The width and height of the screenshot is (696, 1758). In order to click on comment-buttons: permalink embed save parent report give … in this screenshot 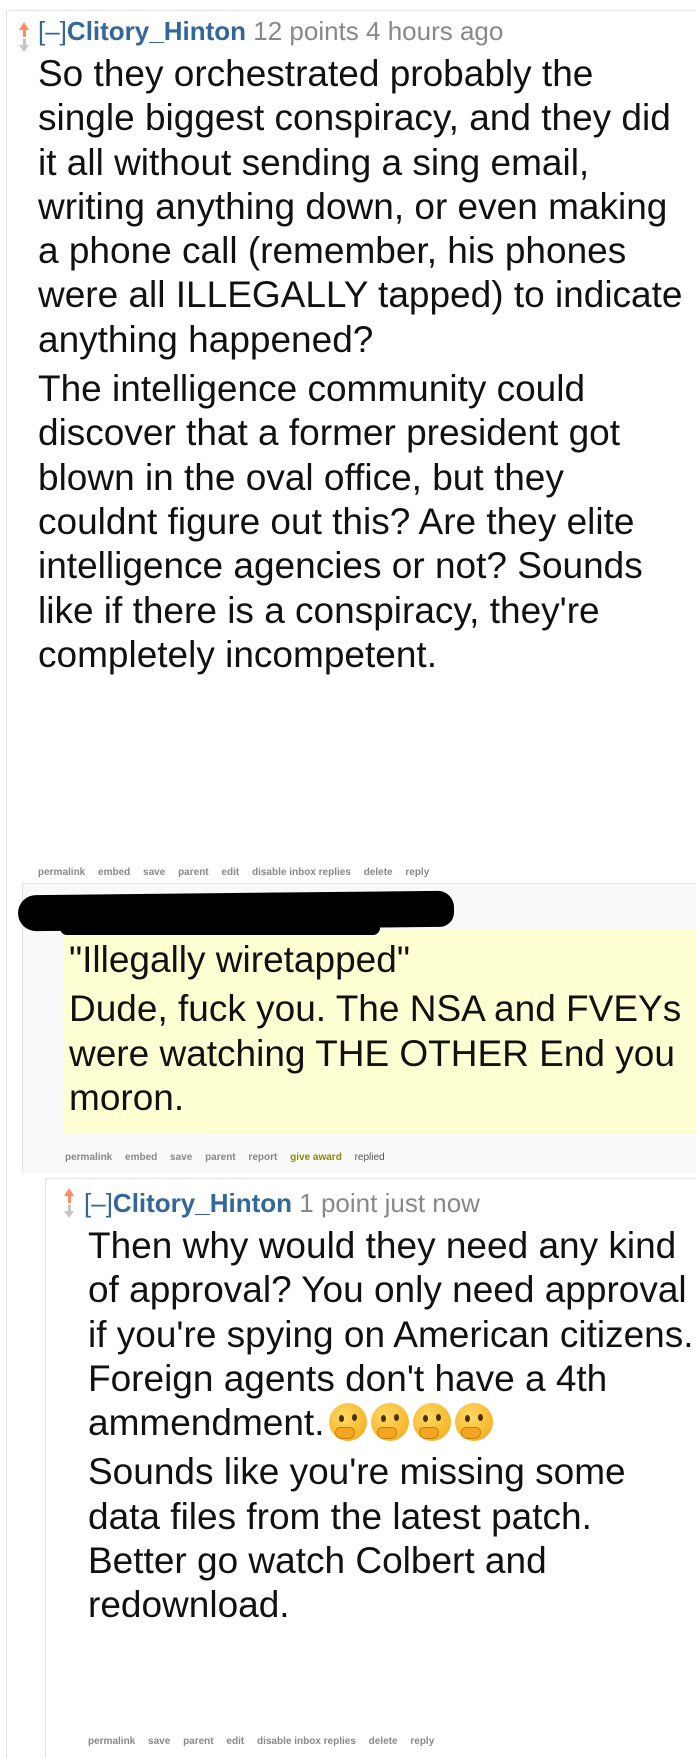, I will do `click(230, 1157)`.